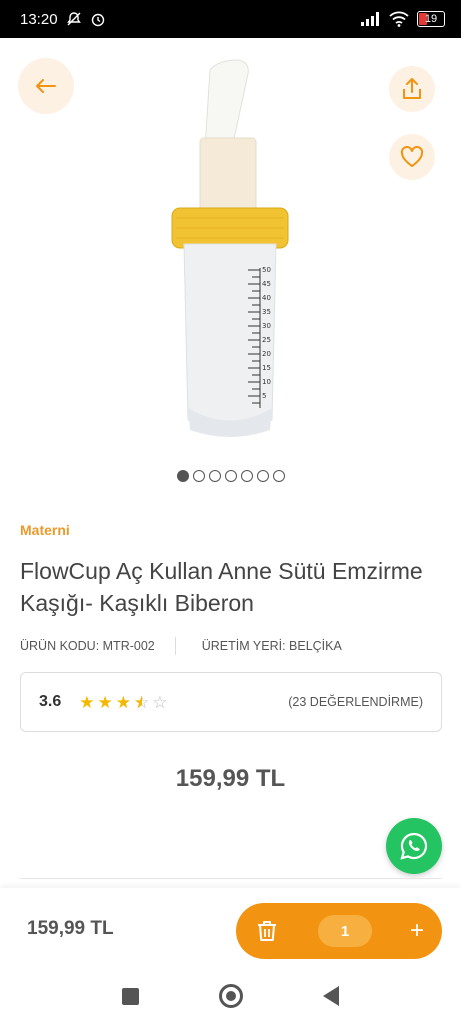  I want to click on heart-icon, so click(412, 156).